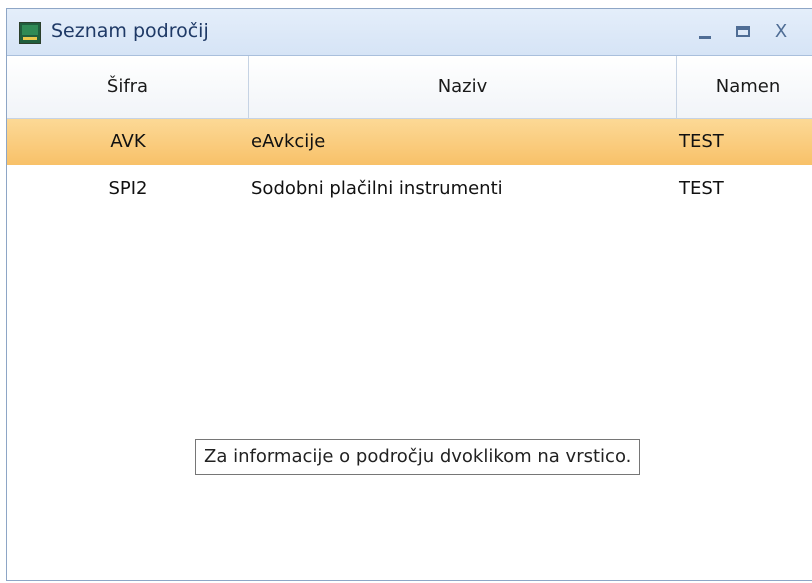 The image size is (812, 583). What do you see at coordinates (130, 31) in the screenshot?
I see `window-title: Seznam področij` at bounding box center [130, 31].